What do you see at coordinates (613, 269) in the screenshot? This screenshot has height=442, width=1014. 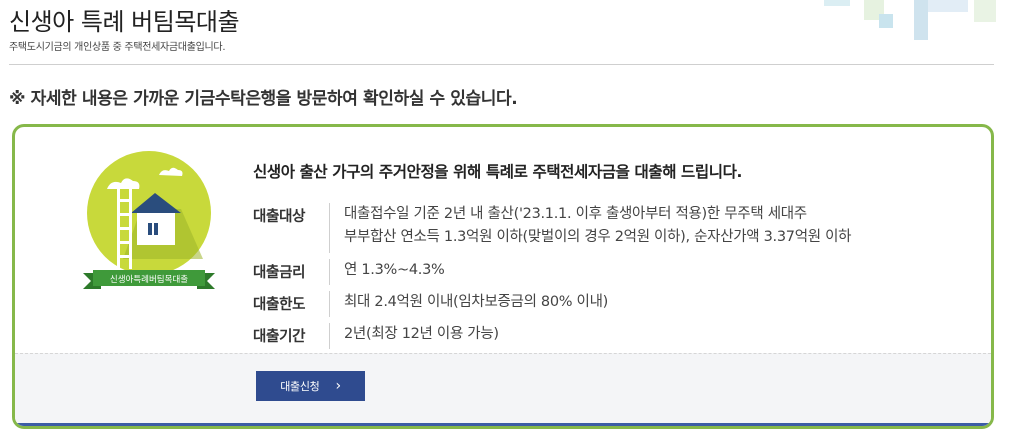 I see `info-row-rate: 대출금리 연 1.3%~4.3%` at bounding box center [613, 269].